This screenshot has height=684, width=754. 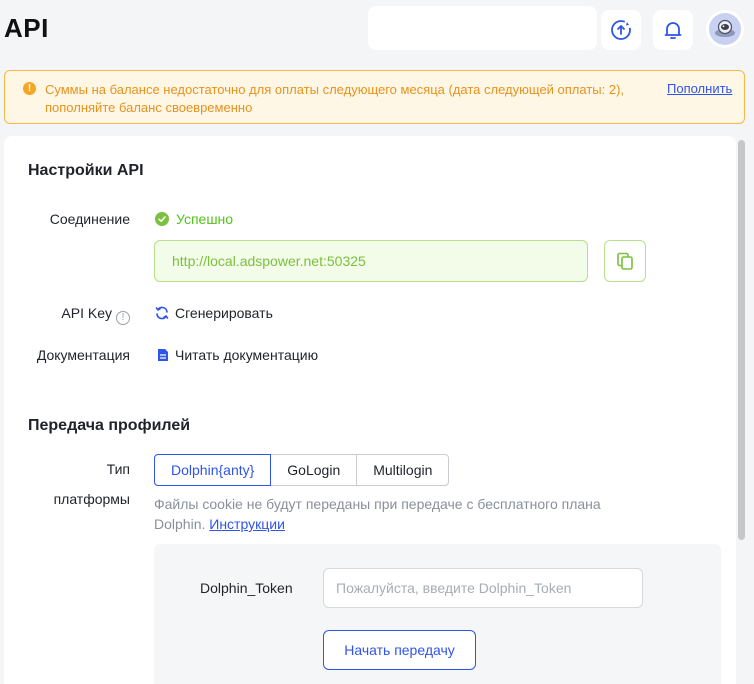 I want to click on profile-transfer-title: Передача профилей, so click(x=109, y=425).